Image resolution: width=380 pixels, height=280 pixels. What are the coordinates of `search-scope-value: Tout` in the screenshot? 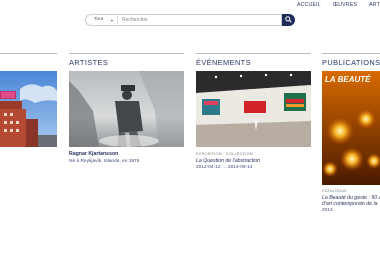 It's located at (99, 19).